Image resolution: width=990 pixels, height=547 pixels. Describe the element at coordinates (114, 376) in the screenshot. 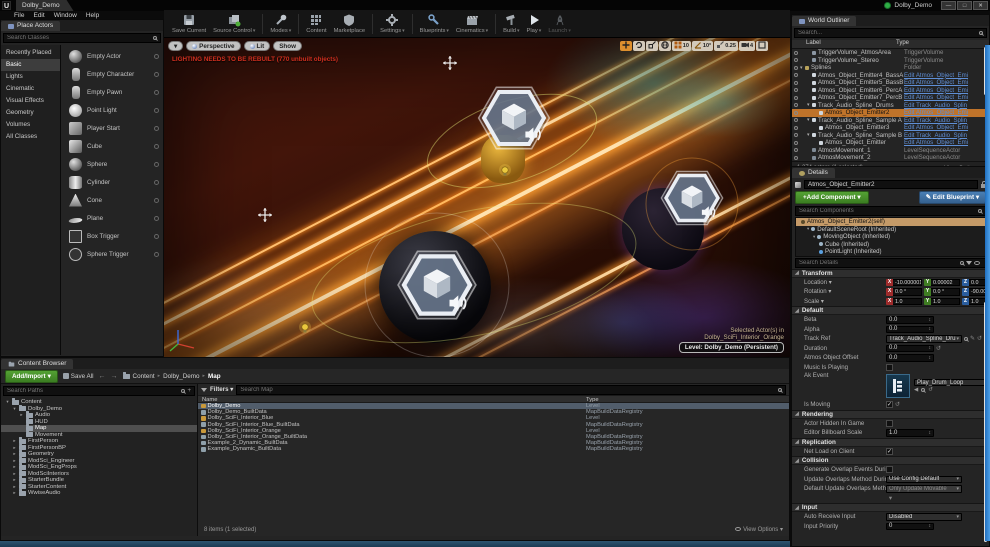

I see `forward-button: →` at that location.